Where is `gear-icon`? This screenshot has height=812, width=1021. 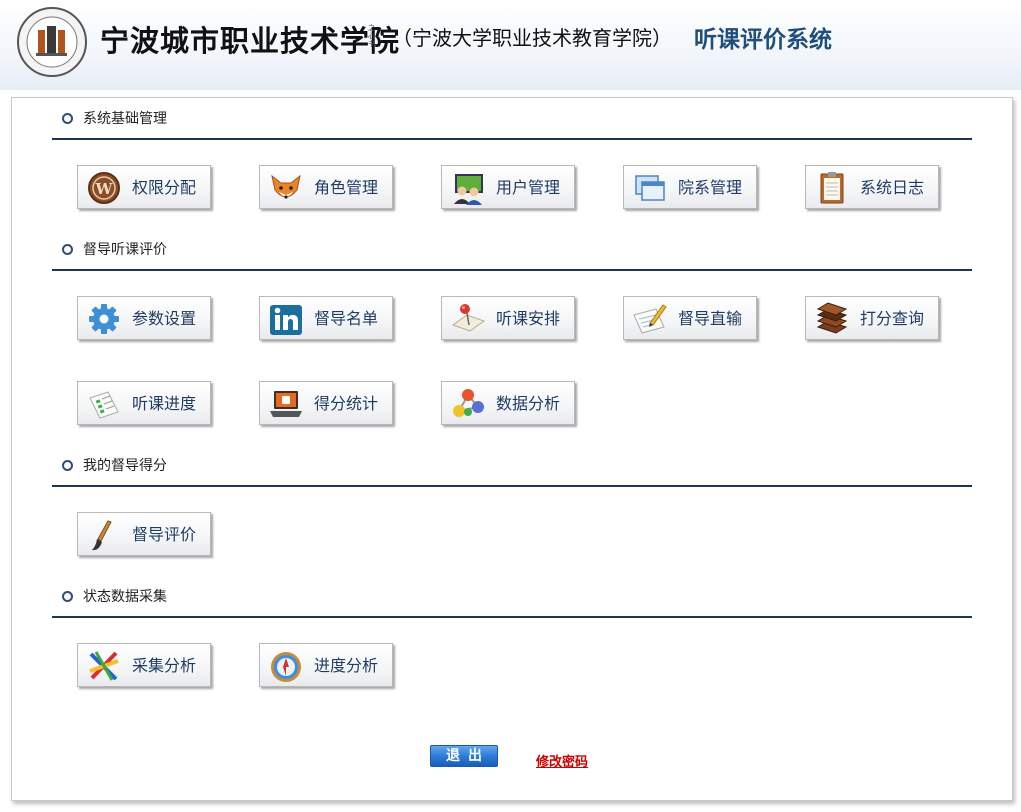 gear-icon is located at coordinates (104, 319).